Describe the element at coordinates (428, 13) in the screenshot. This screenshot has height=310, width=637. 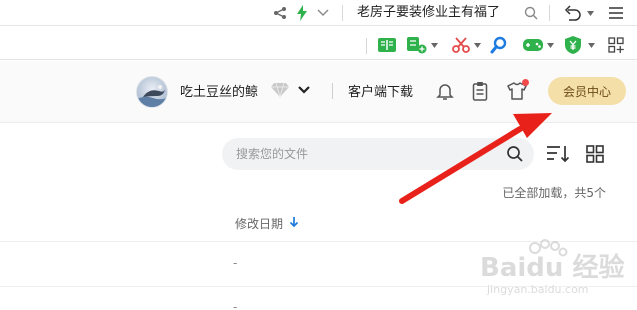
I see `news-headline-link: 老房子要装修业主有福了` at that location.